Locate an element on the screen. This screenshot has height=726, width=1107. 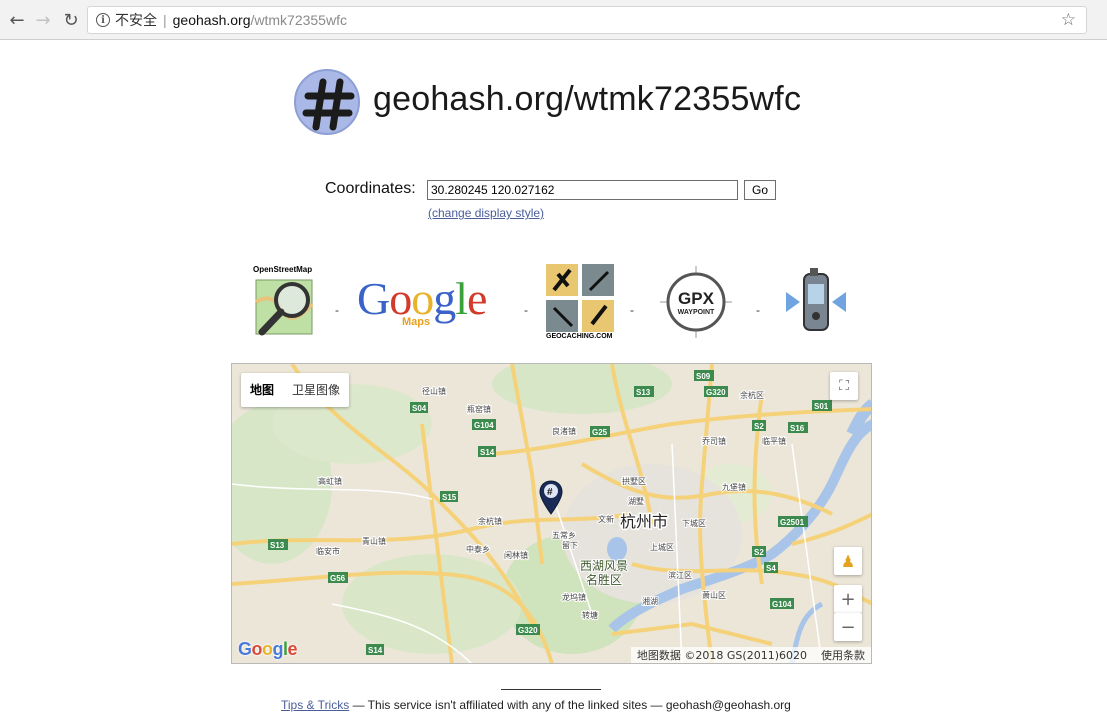
map-label-longwu: 龙坞镇 is located at coordinates (574, 597).